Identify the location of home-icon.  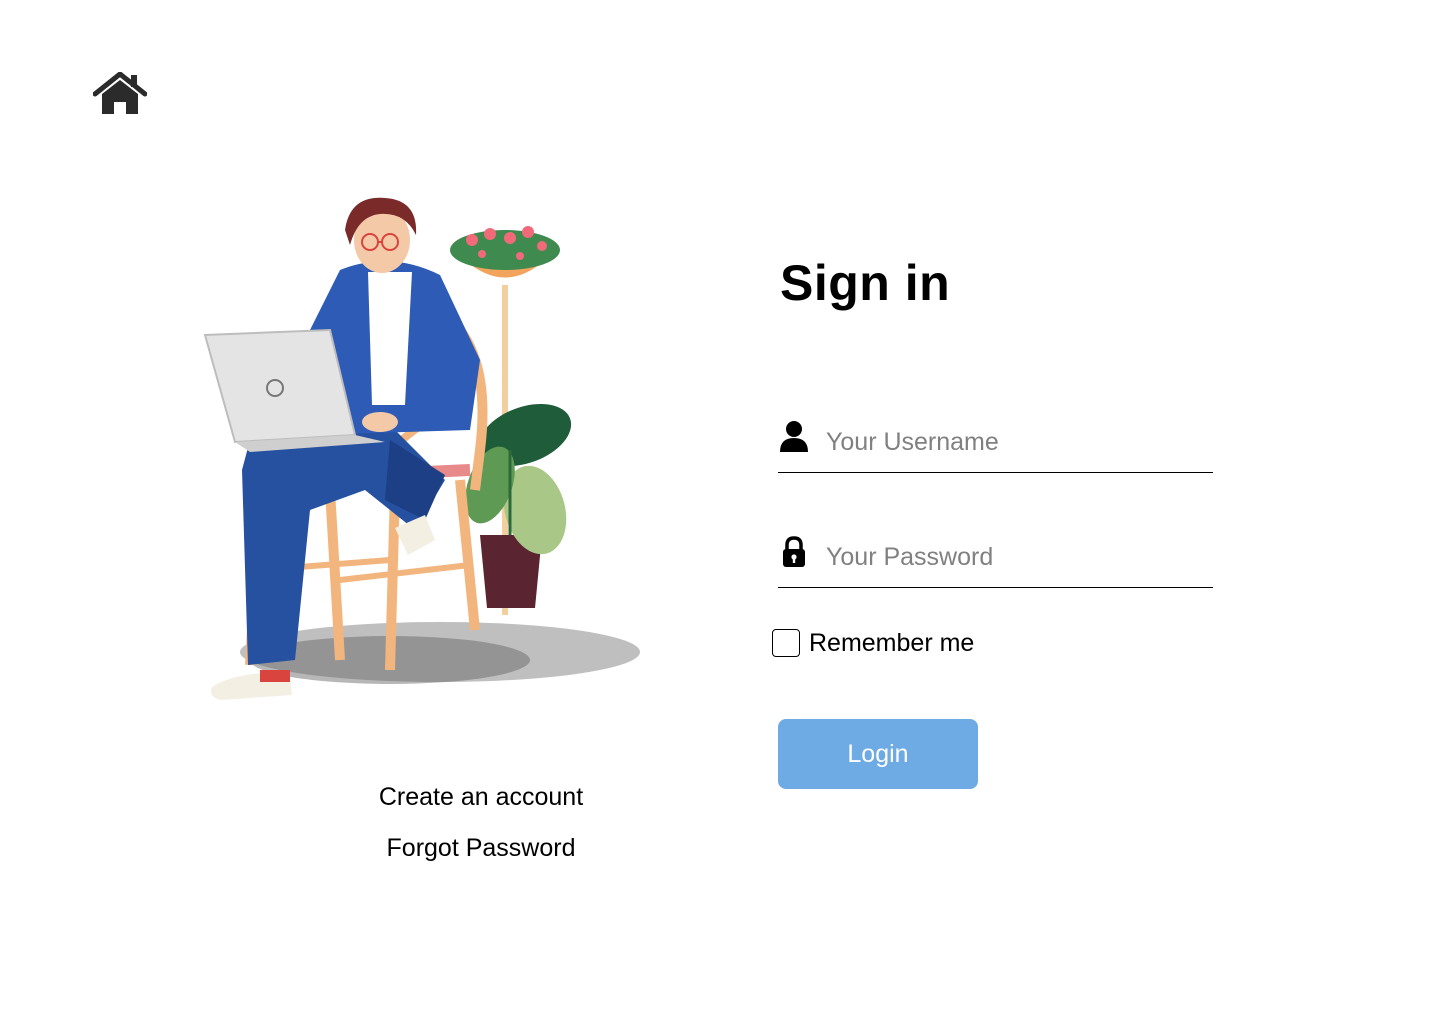
(120, 93).